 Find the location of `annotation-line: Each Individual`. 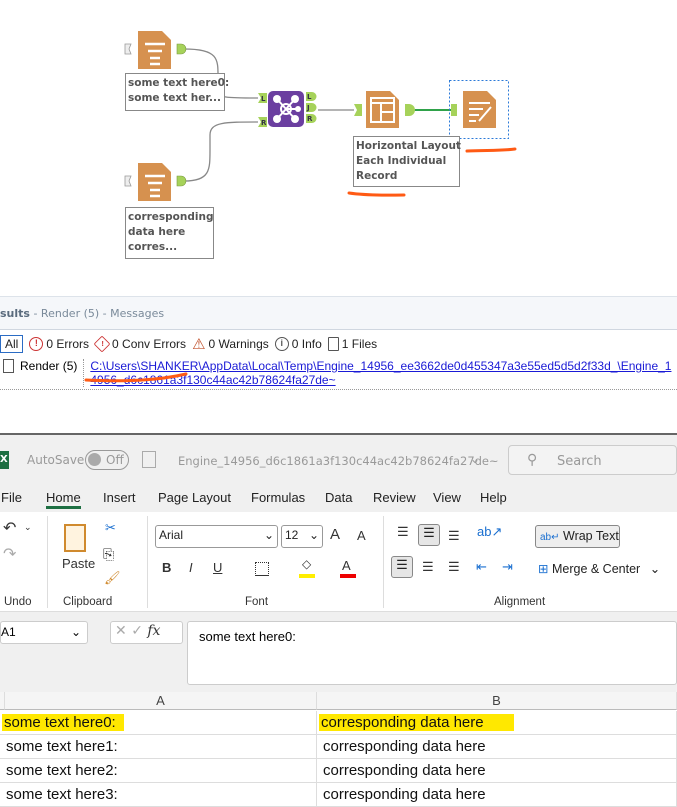

annotation-line: Each Individual is located at coordinates (401, 161).